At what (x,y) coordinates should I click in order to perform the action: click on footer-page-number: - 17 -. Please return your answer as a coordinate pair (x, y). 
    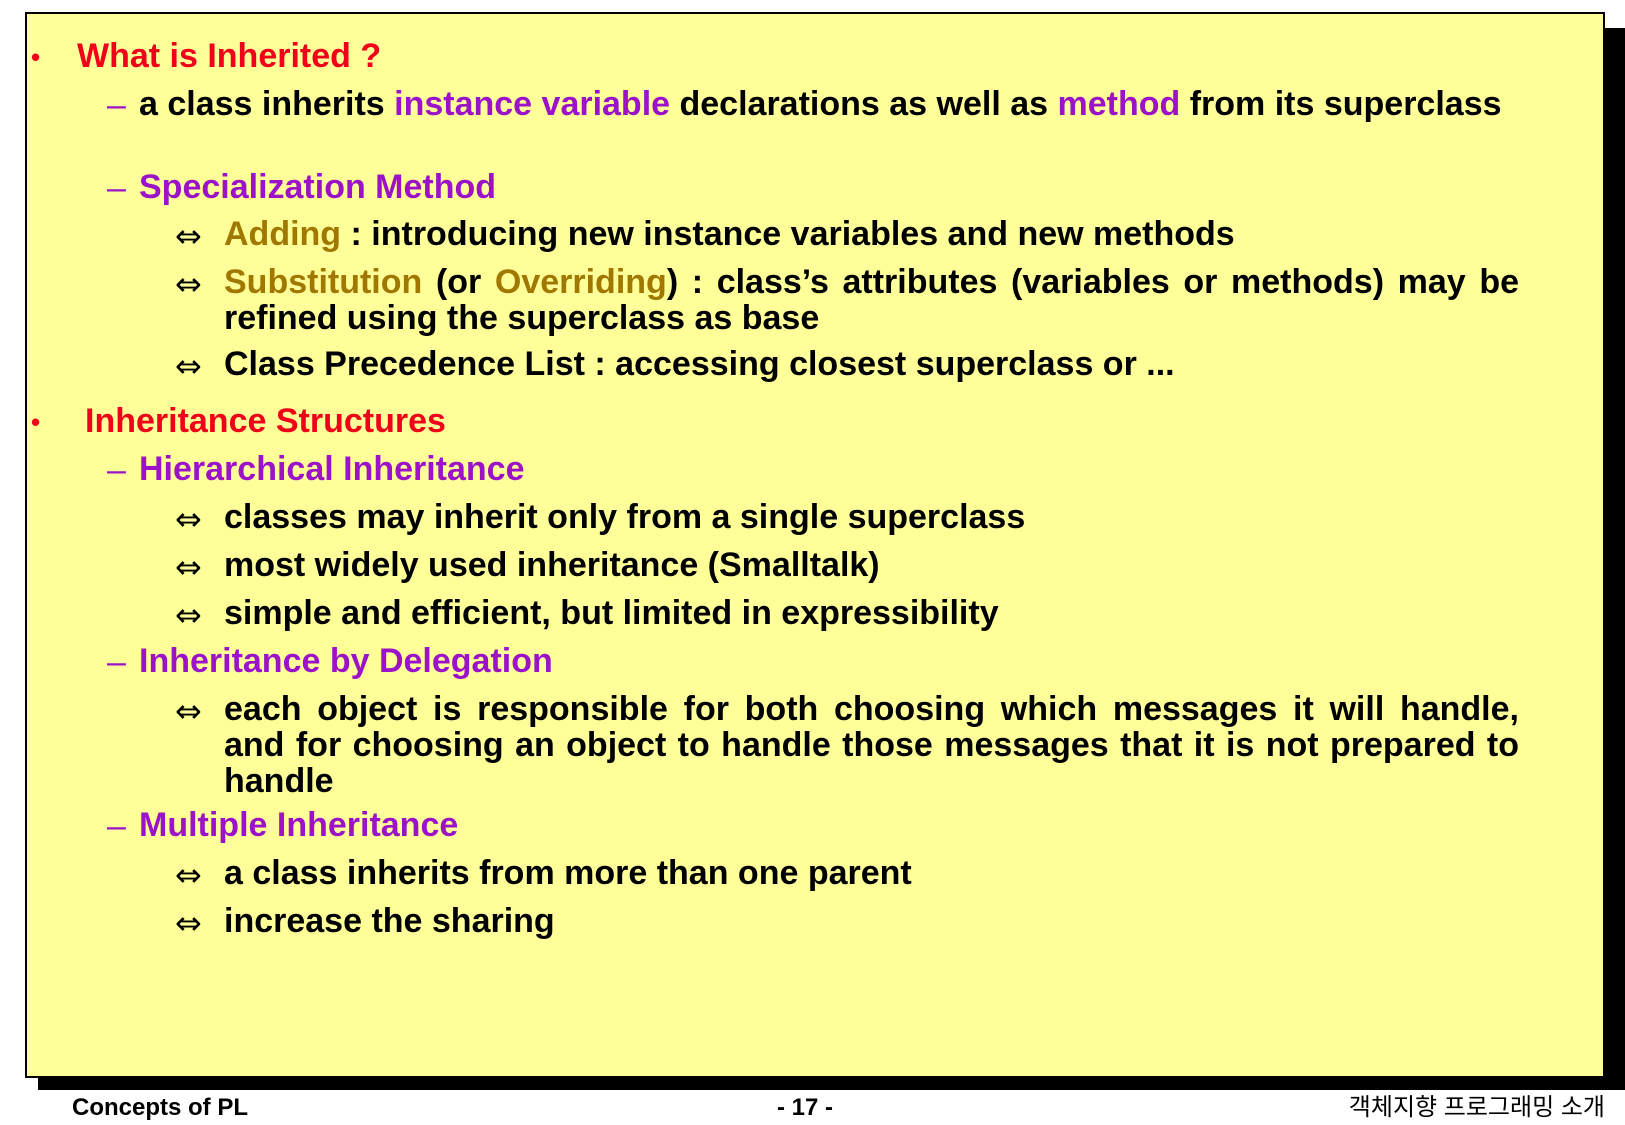
    Looking at the image, I should click on (804, 1107).